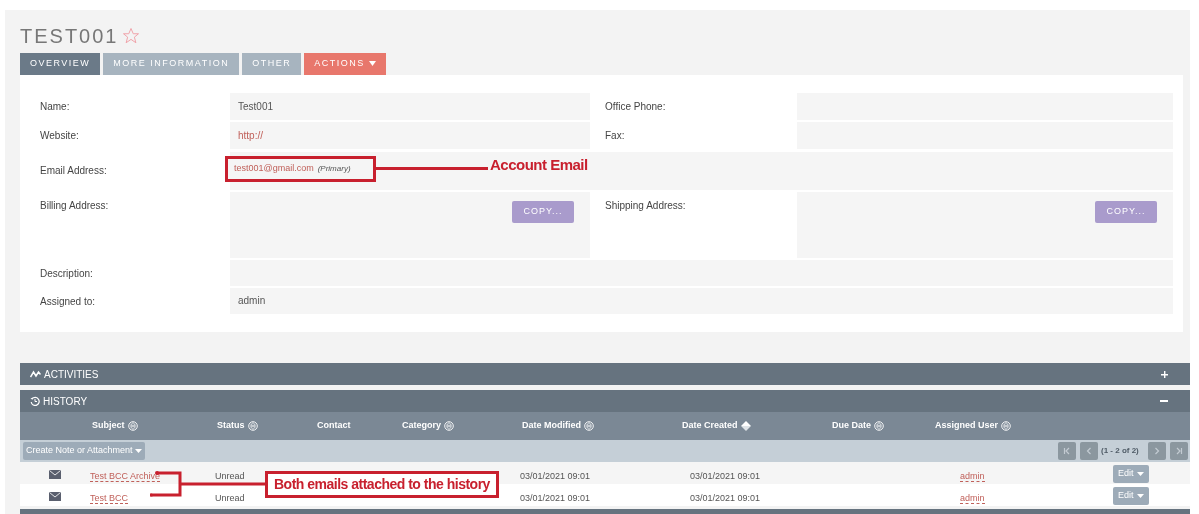  I want to click on field-label: Name:, so click(55, 105).